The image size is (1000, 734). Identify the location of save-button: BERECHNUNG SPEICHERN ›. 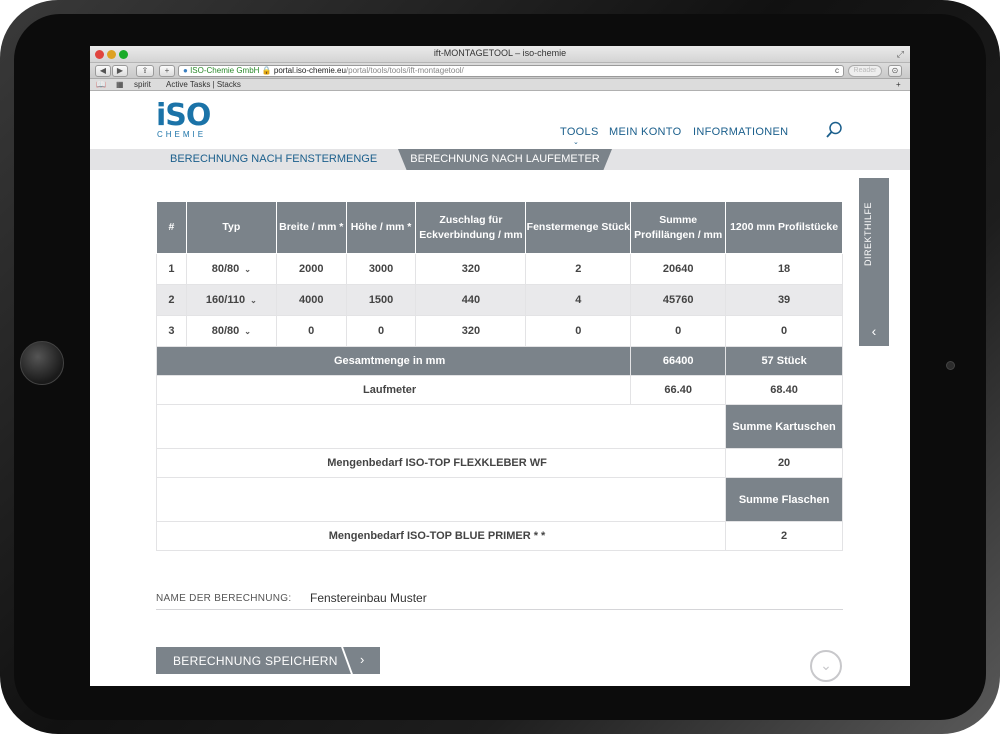
(268, 660).